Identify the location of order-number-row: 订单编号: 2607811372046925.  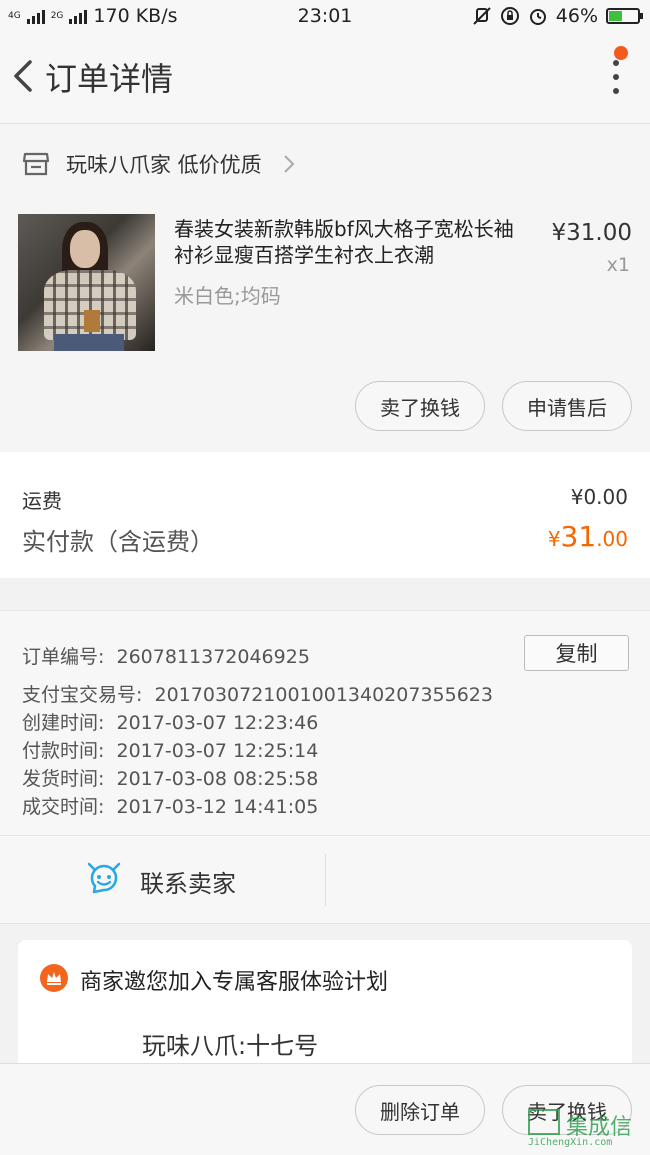
(166, 655).